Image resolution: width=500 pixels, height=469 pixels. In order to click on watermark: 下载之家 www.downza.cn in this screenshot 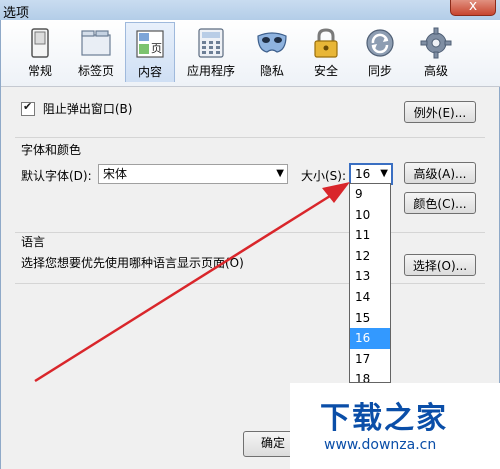, I will do `click(395, 426)`.